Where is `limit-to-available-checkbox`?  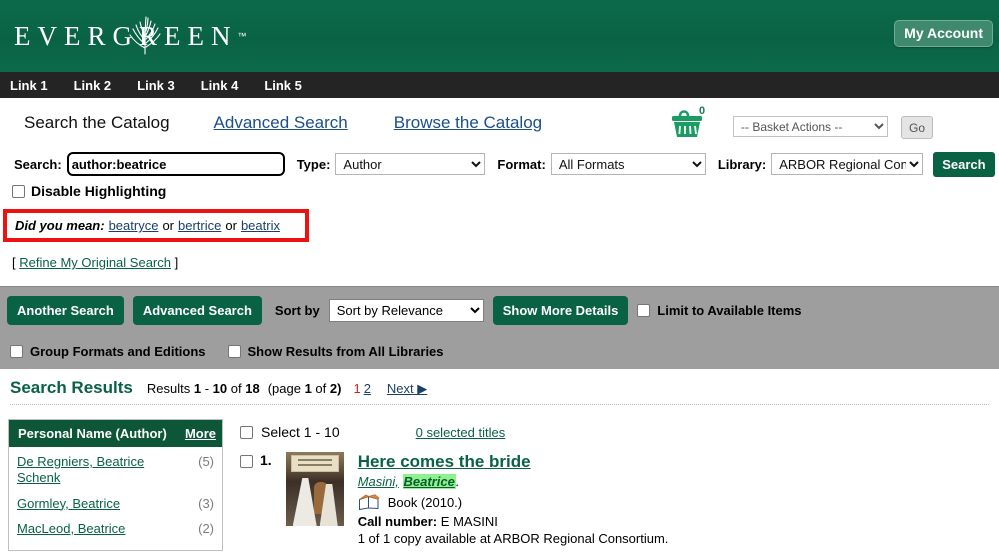 limit-to-available-checkbox is located at coordinates (644, 310).